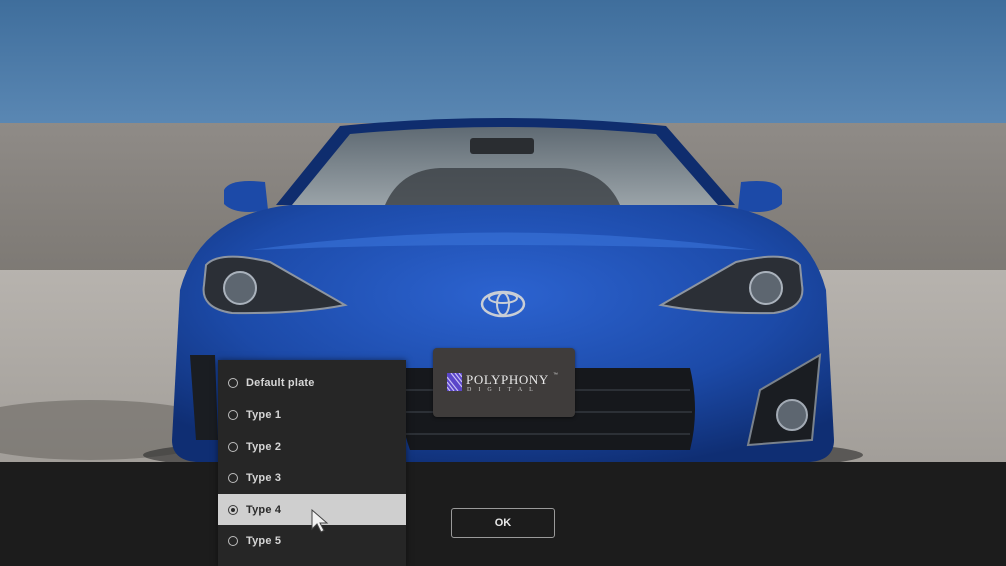 This screenshot has height=566, width=1006. Describe the element at coordinates (233, 509) in the screenshot. I see `radio-selected-icon` at that location.